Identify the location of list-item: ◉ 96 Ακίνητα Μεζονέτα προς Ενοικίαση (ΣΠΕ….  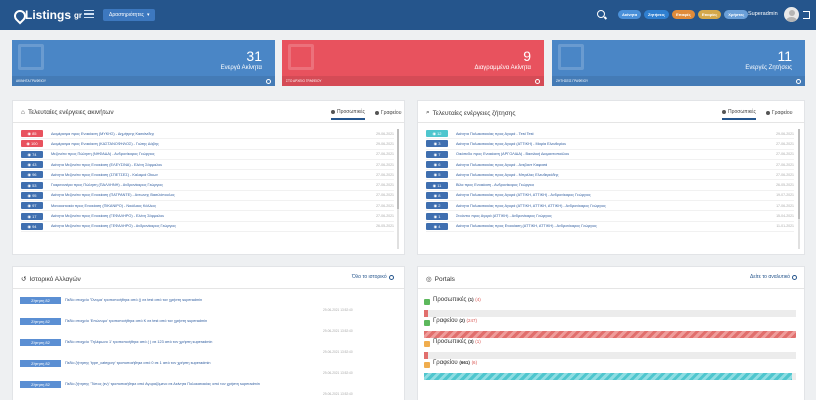
(207, 175).